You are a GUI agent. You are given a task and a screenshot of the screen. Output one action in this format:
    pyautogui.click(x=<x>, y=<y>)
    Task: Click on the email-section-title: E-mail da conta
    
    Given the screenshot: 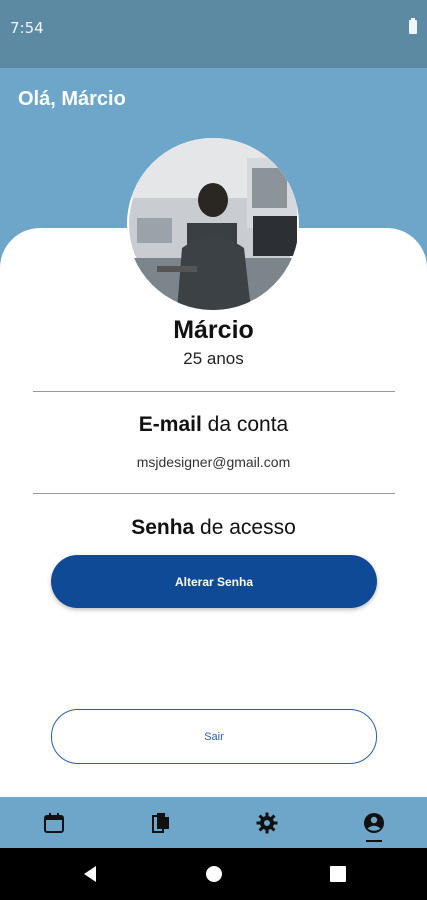 What is the action you would take?
    pyautogui.click(x=213, y=425)
    